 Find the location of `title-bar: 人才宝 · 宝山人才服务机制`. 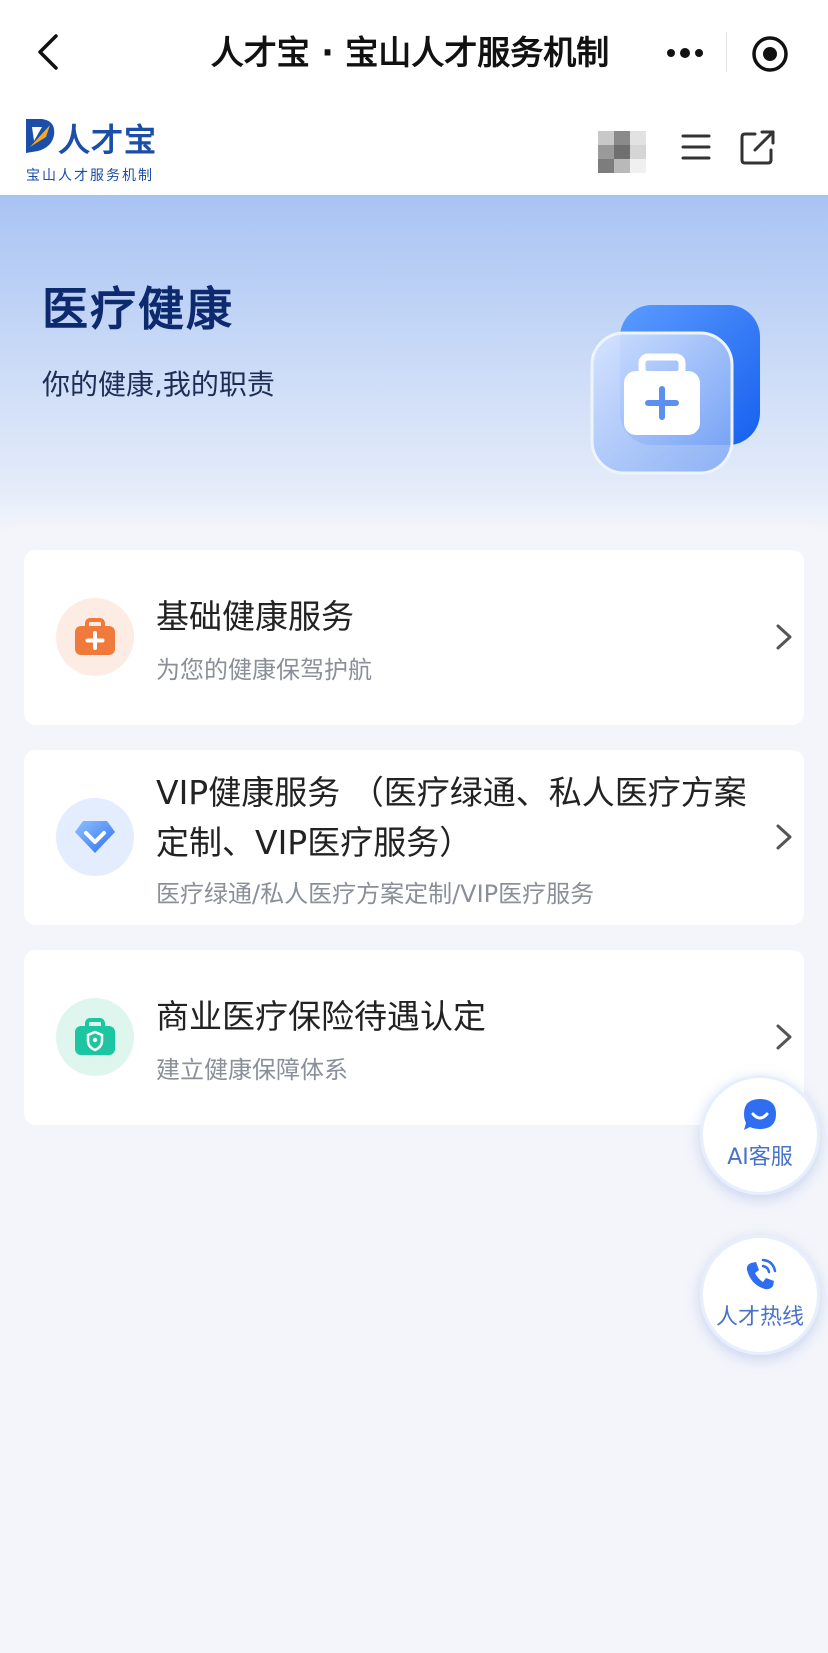

title-bar: 人才宝 · 宝山人才服务机制 is located at coordinates (414, 52).